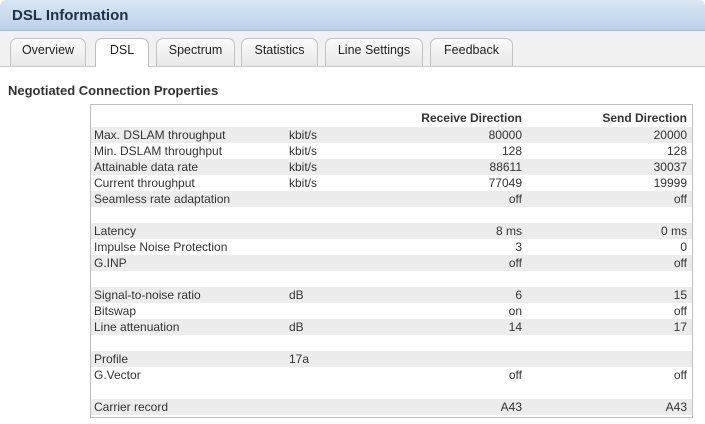  I want to click on row-send-value: 128, so click(676, 151).